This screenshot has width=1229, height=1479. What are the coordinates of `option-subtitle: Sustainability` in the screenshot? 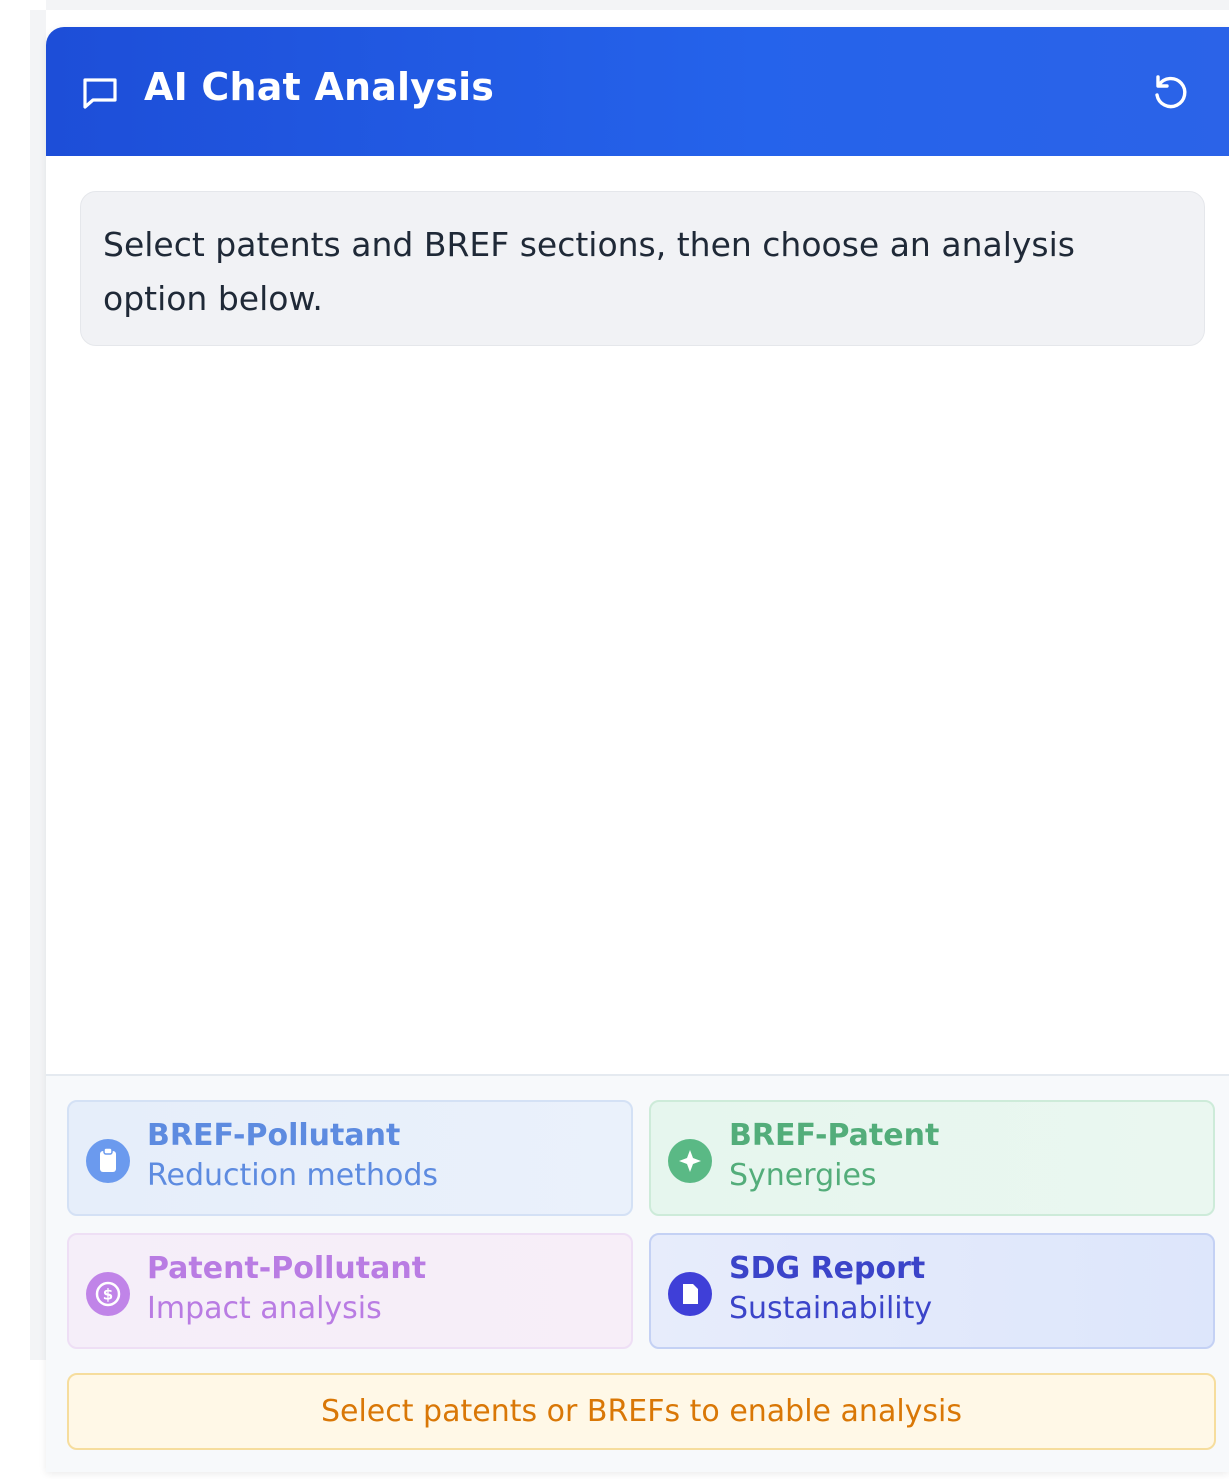 It's located at (831, 1308).